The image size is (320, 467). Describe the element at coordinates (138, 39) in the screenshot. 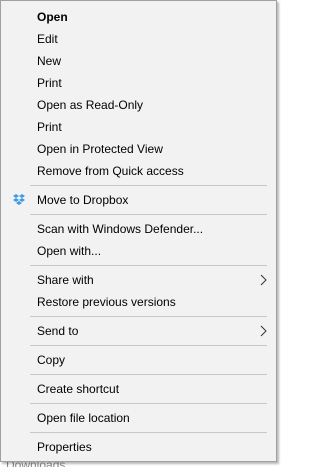

I see `menu-item-edit: Edit` at that location.